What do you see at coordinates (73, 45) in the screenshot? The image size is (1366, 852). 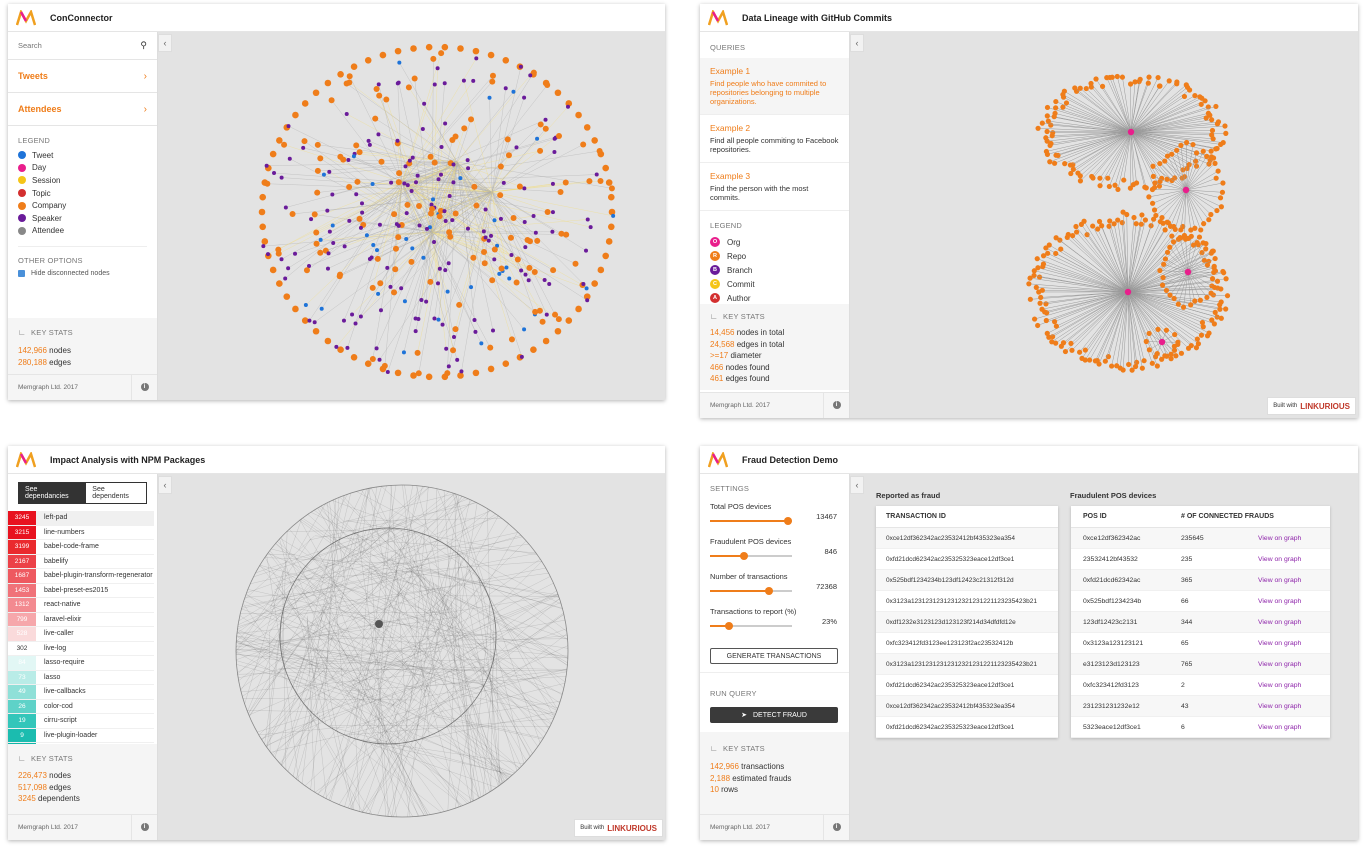 I see `search-input` at bounding box center [73, 45].